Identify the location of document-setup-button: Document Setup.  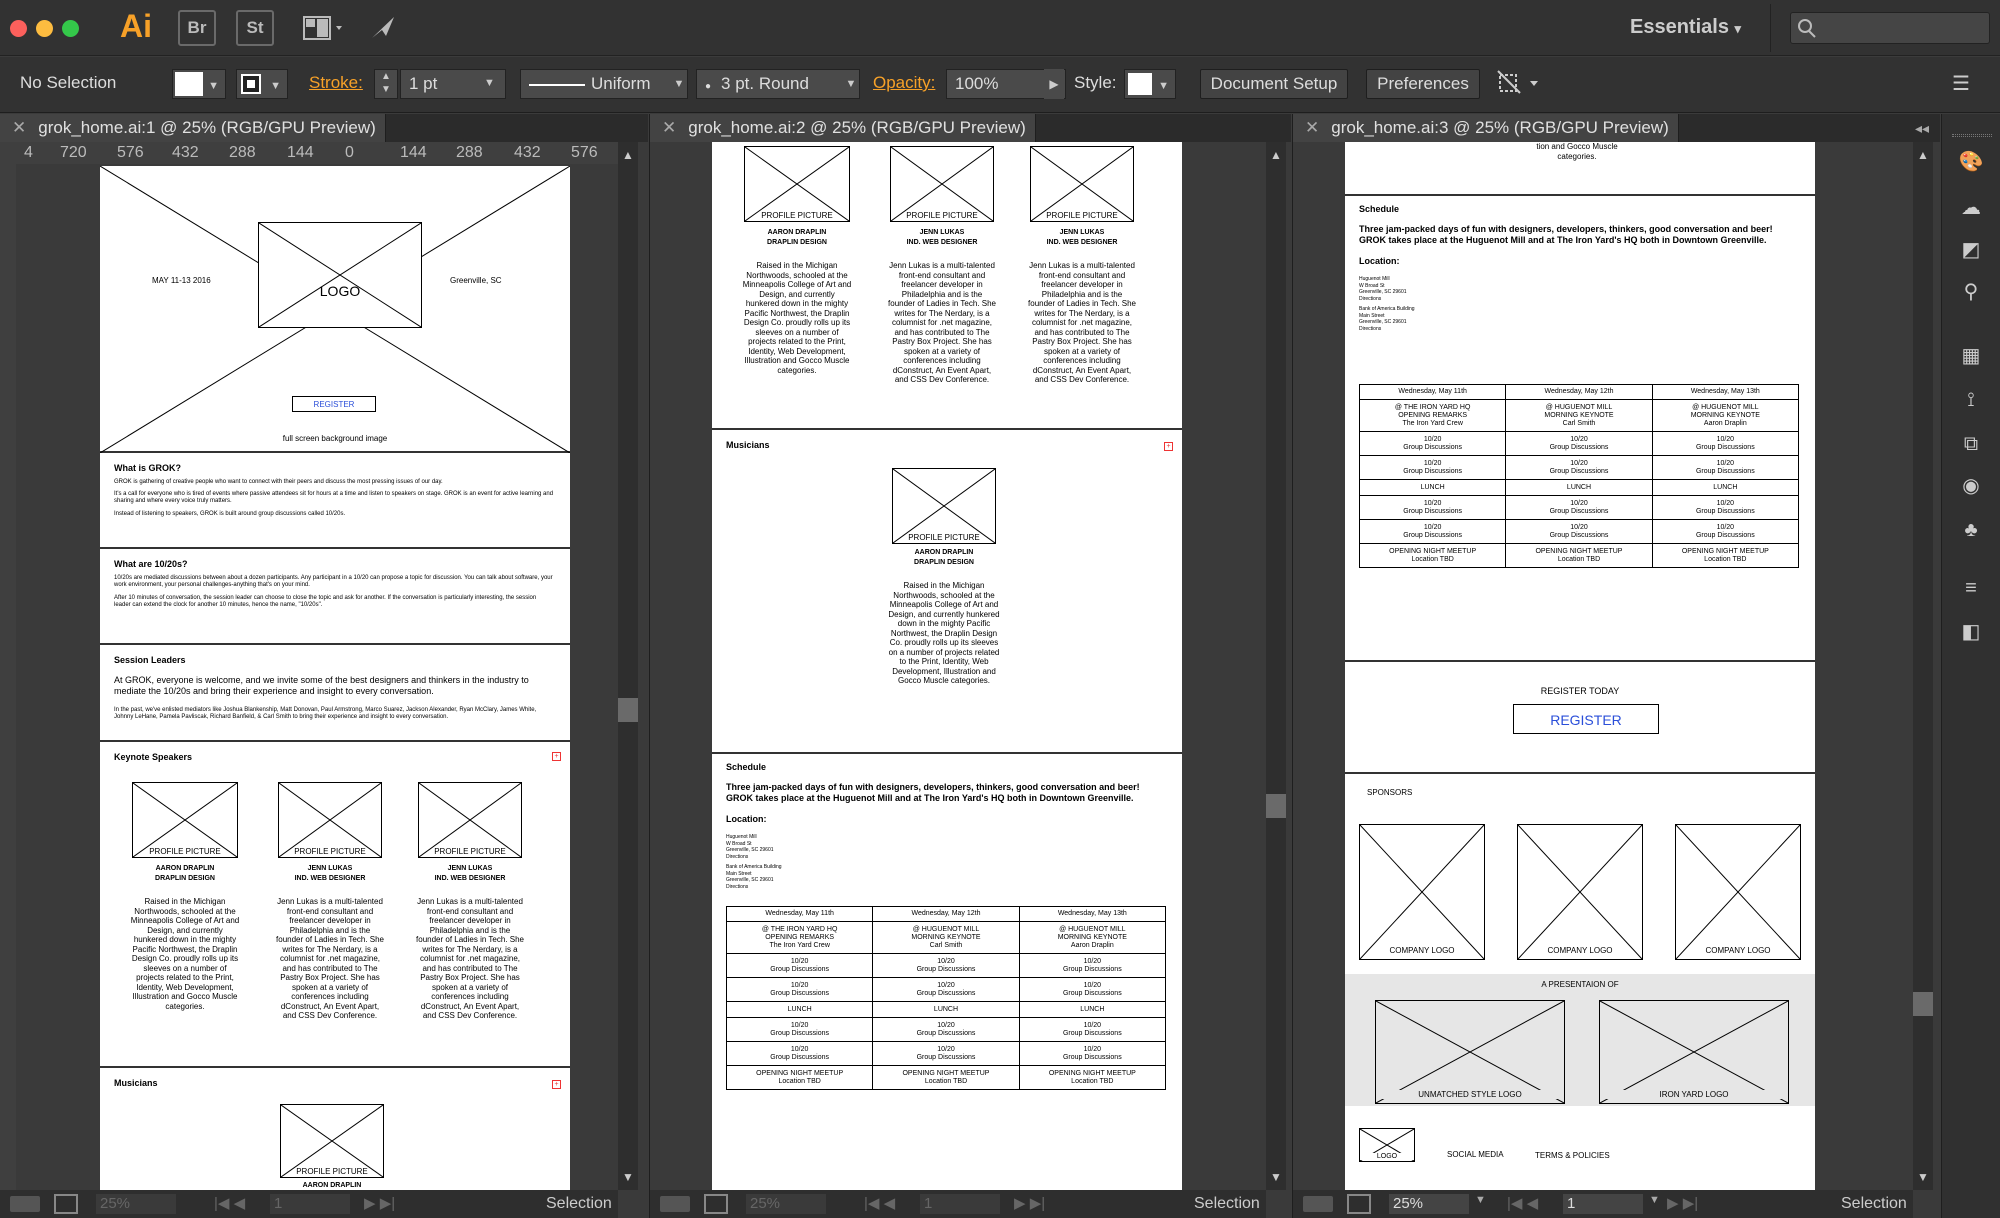
(1274, 84).